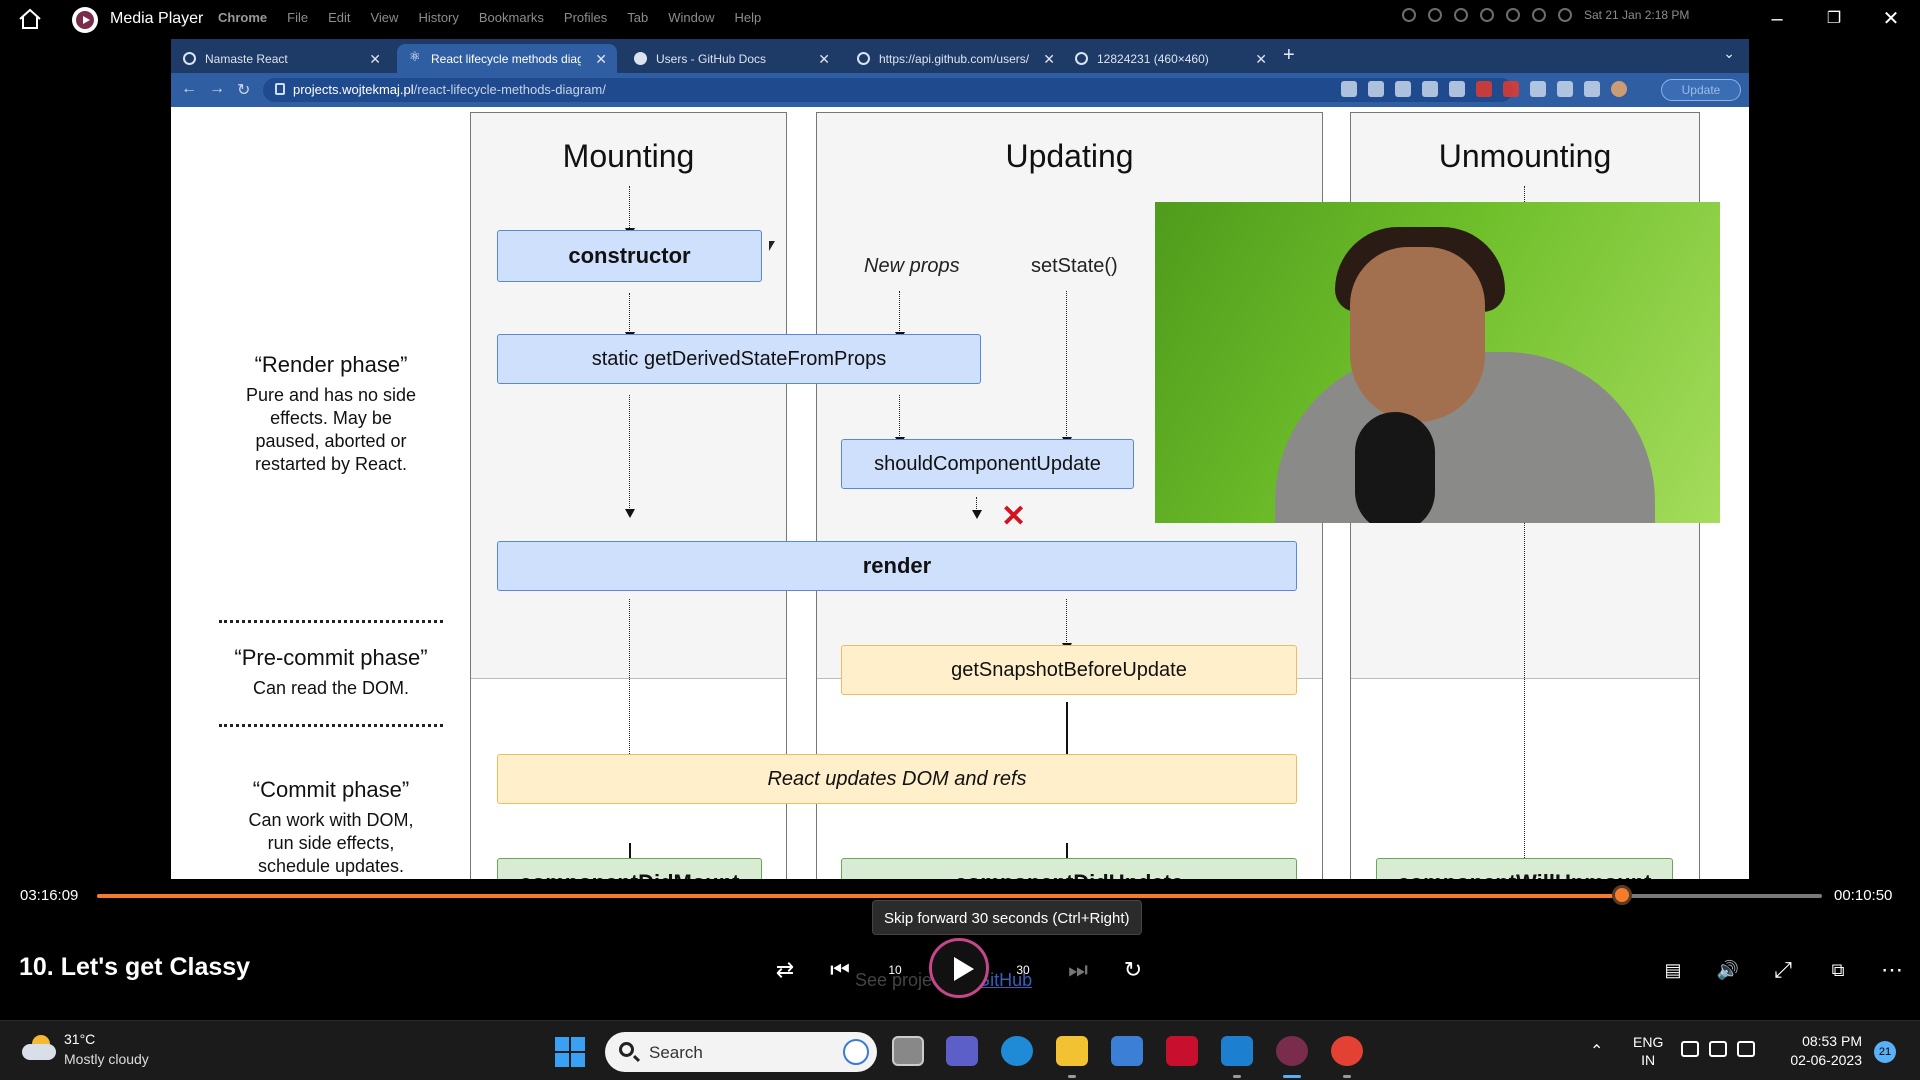 This screenshot has width=1920, height=1080. I want to click on language-indicator: ENG IN, so click(1648, 1051).